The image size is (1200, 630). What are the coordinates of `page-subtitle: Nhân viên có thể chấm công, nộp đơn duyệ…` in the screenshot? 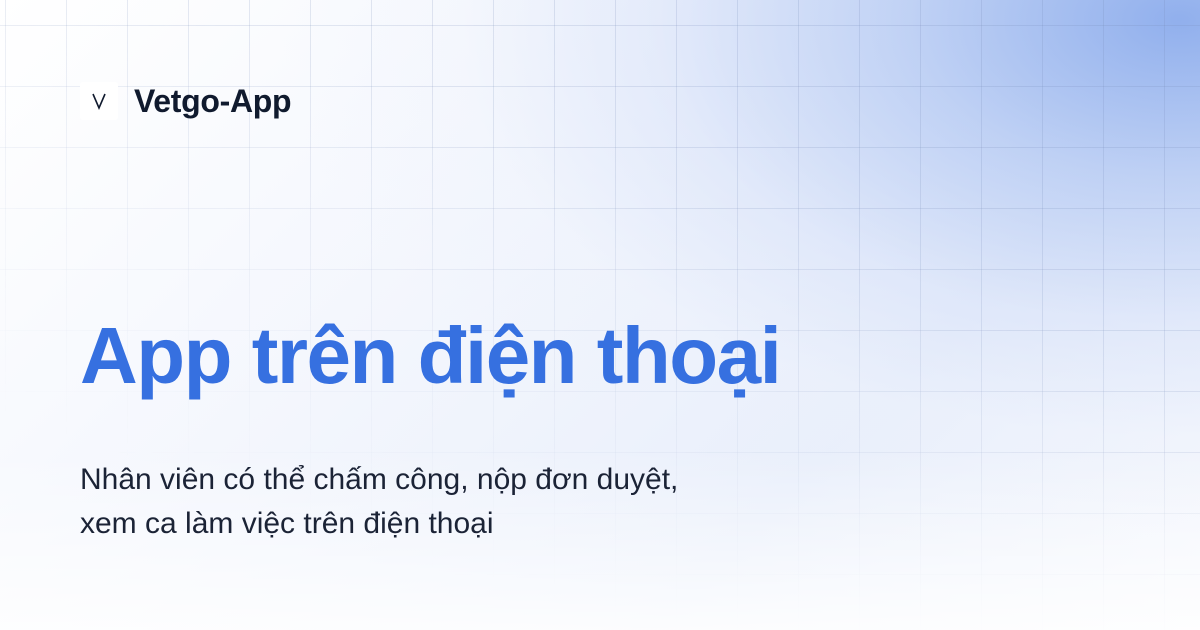 It's located at (530, 502).